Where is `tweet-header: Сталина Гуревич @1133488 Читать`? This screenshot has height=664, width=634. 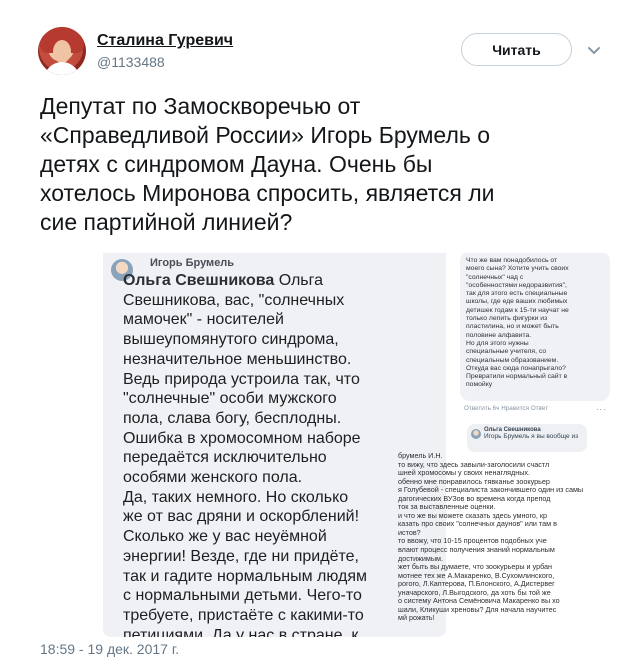 tweet-header: Сталина Гуревич @1133488 Читать is located at coordinates (317, 44).